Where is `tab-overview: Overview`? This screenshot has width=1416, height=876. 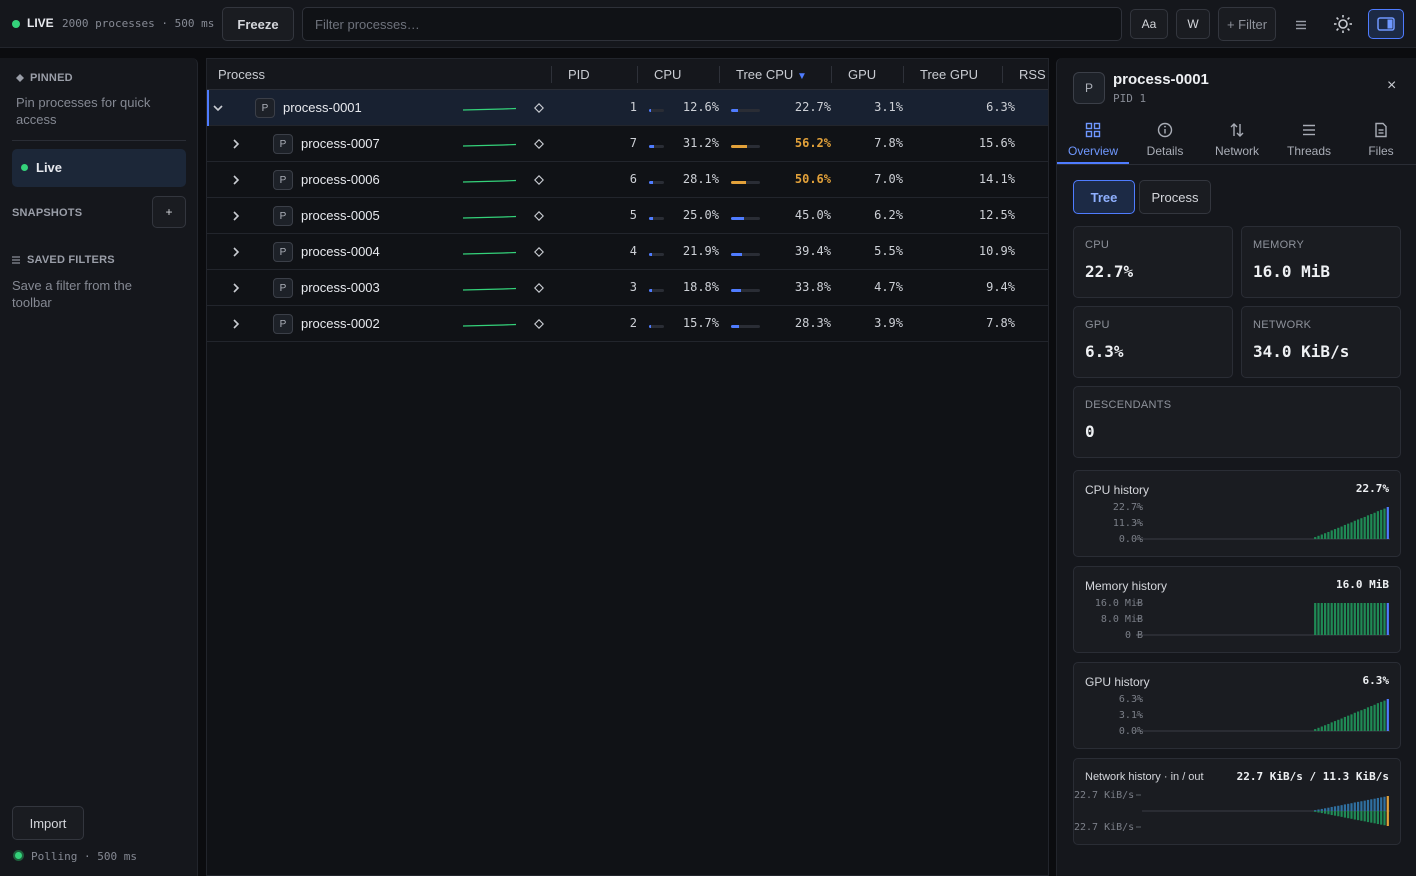
tab-overview: Overview is located at coordinates (1093, 142).